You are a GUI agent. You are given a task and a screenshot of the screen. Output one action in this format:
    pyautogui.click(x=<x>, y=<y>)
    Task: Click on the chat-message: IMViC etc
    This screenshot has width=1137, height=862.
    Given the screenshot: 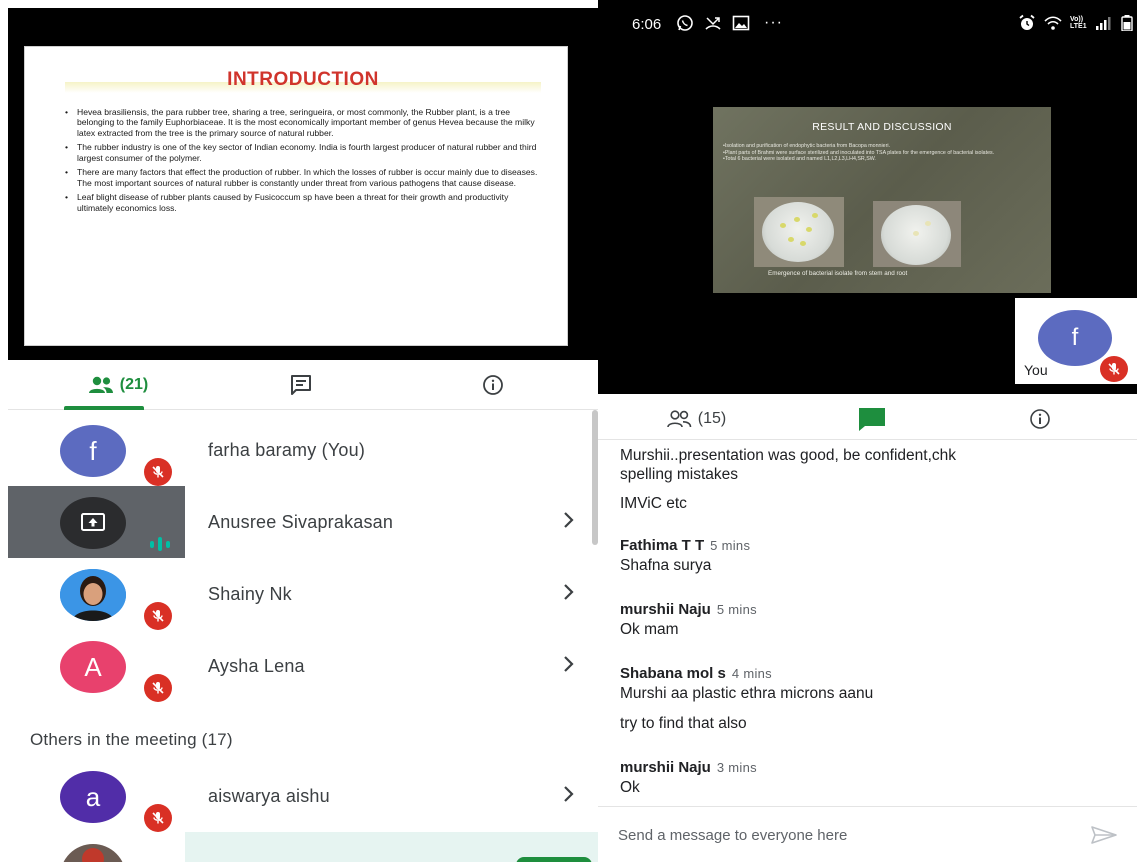 What is the action you would take?
    pyautogui.click(x=870, y=503)
    